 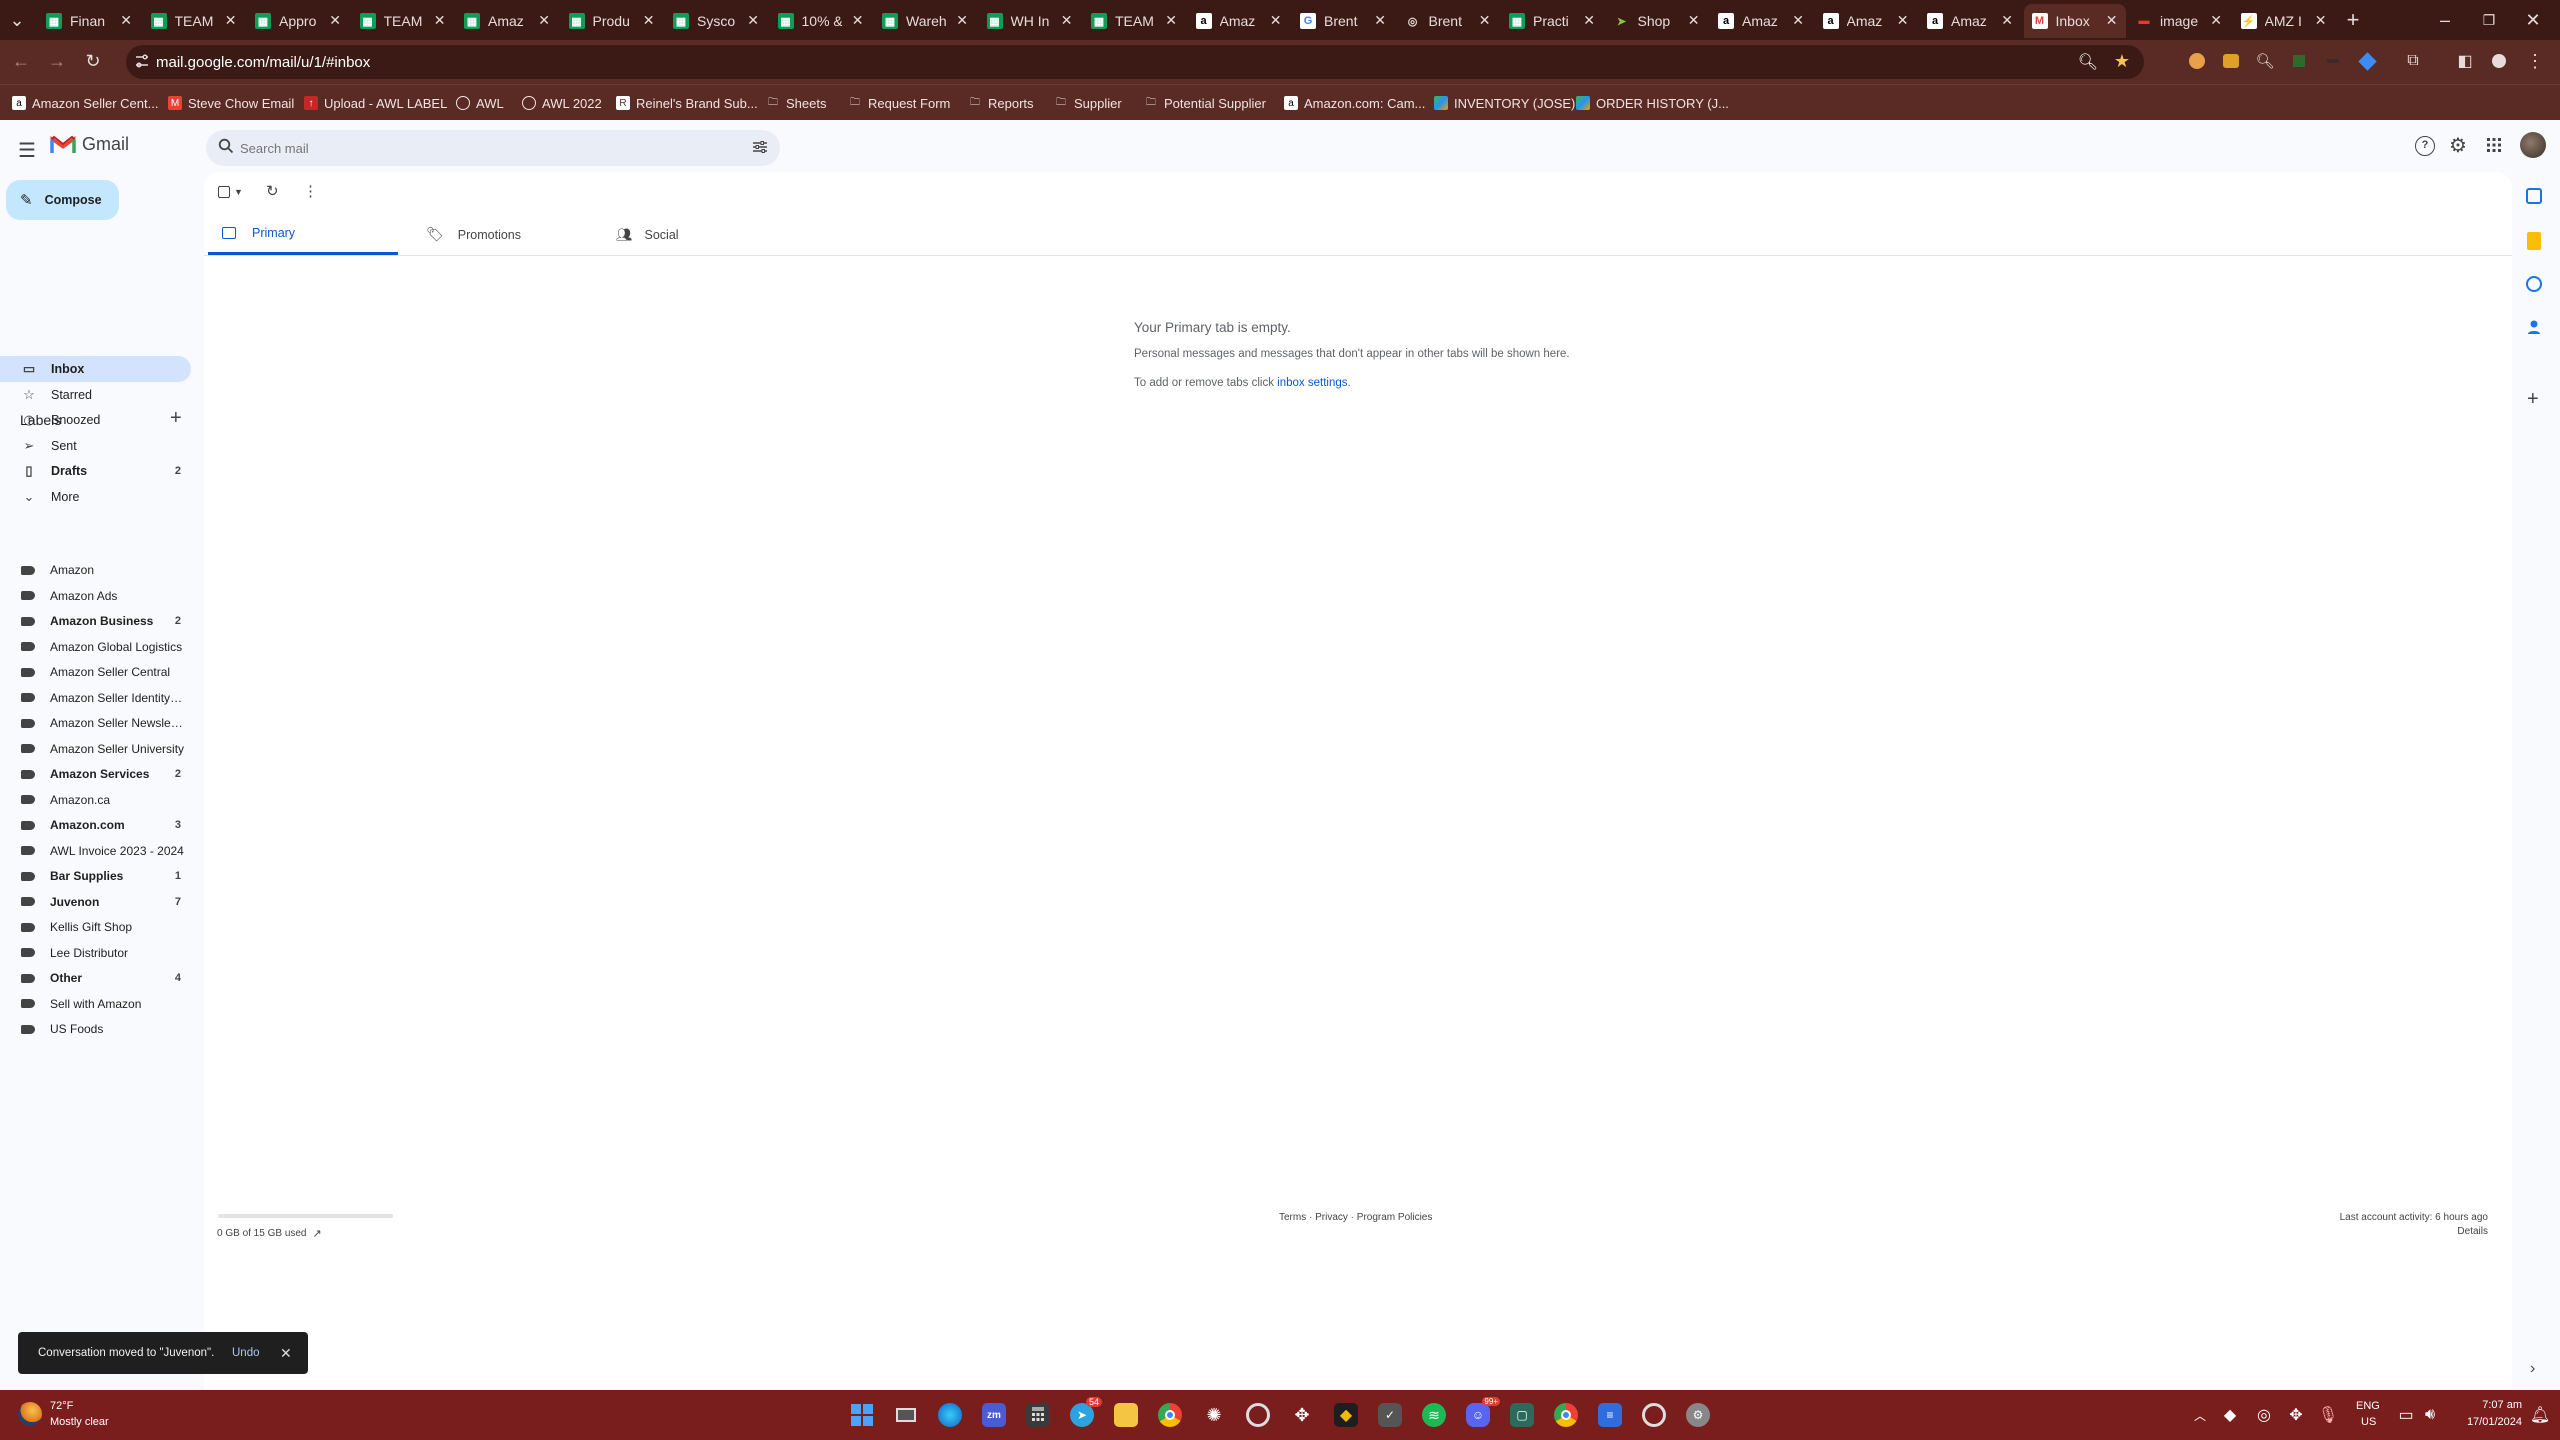 What do you see at coordinates (760, 149) in the screenshot?
I see `search-options-icon` at bounding box center [760, 149].